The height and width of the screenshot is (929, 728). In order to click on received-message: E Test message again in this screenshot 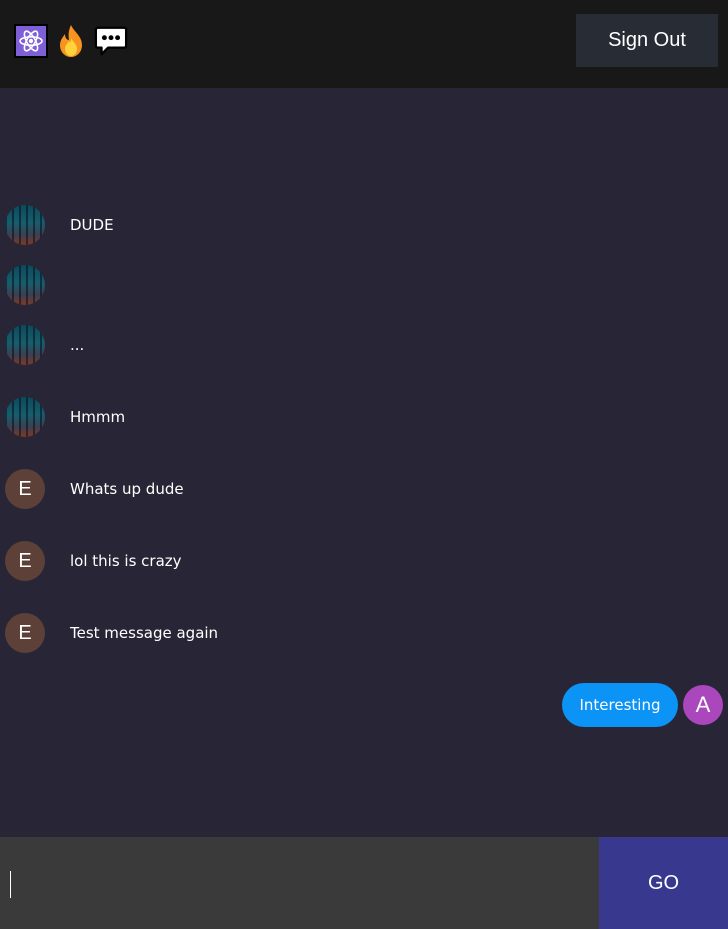, I will do `click(364, 633)`.